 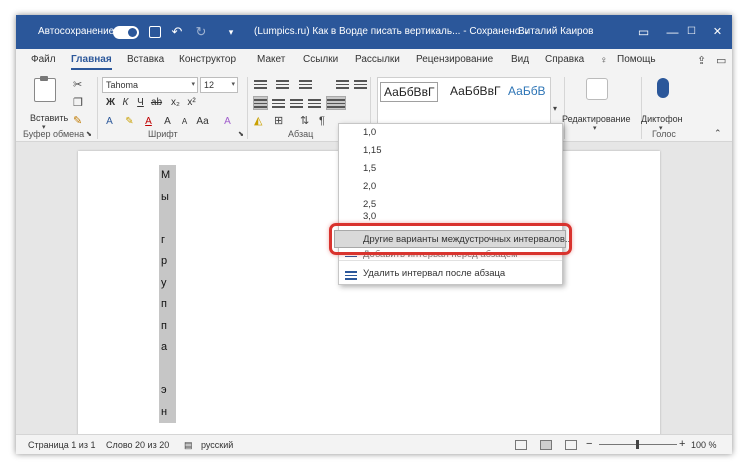 I want to click on justify-icon, so click(x=314, y=103).